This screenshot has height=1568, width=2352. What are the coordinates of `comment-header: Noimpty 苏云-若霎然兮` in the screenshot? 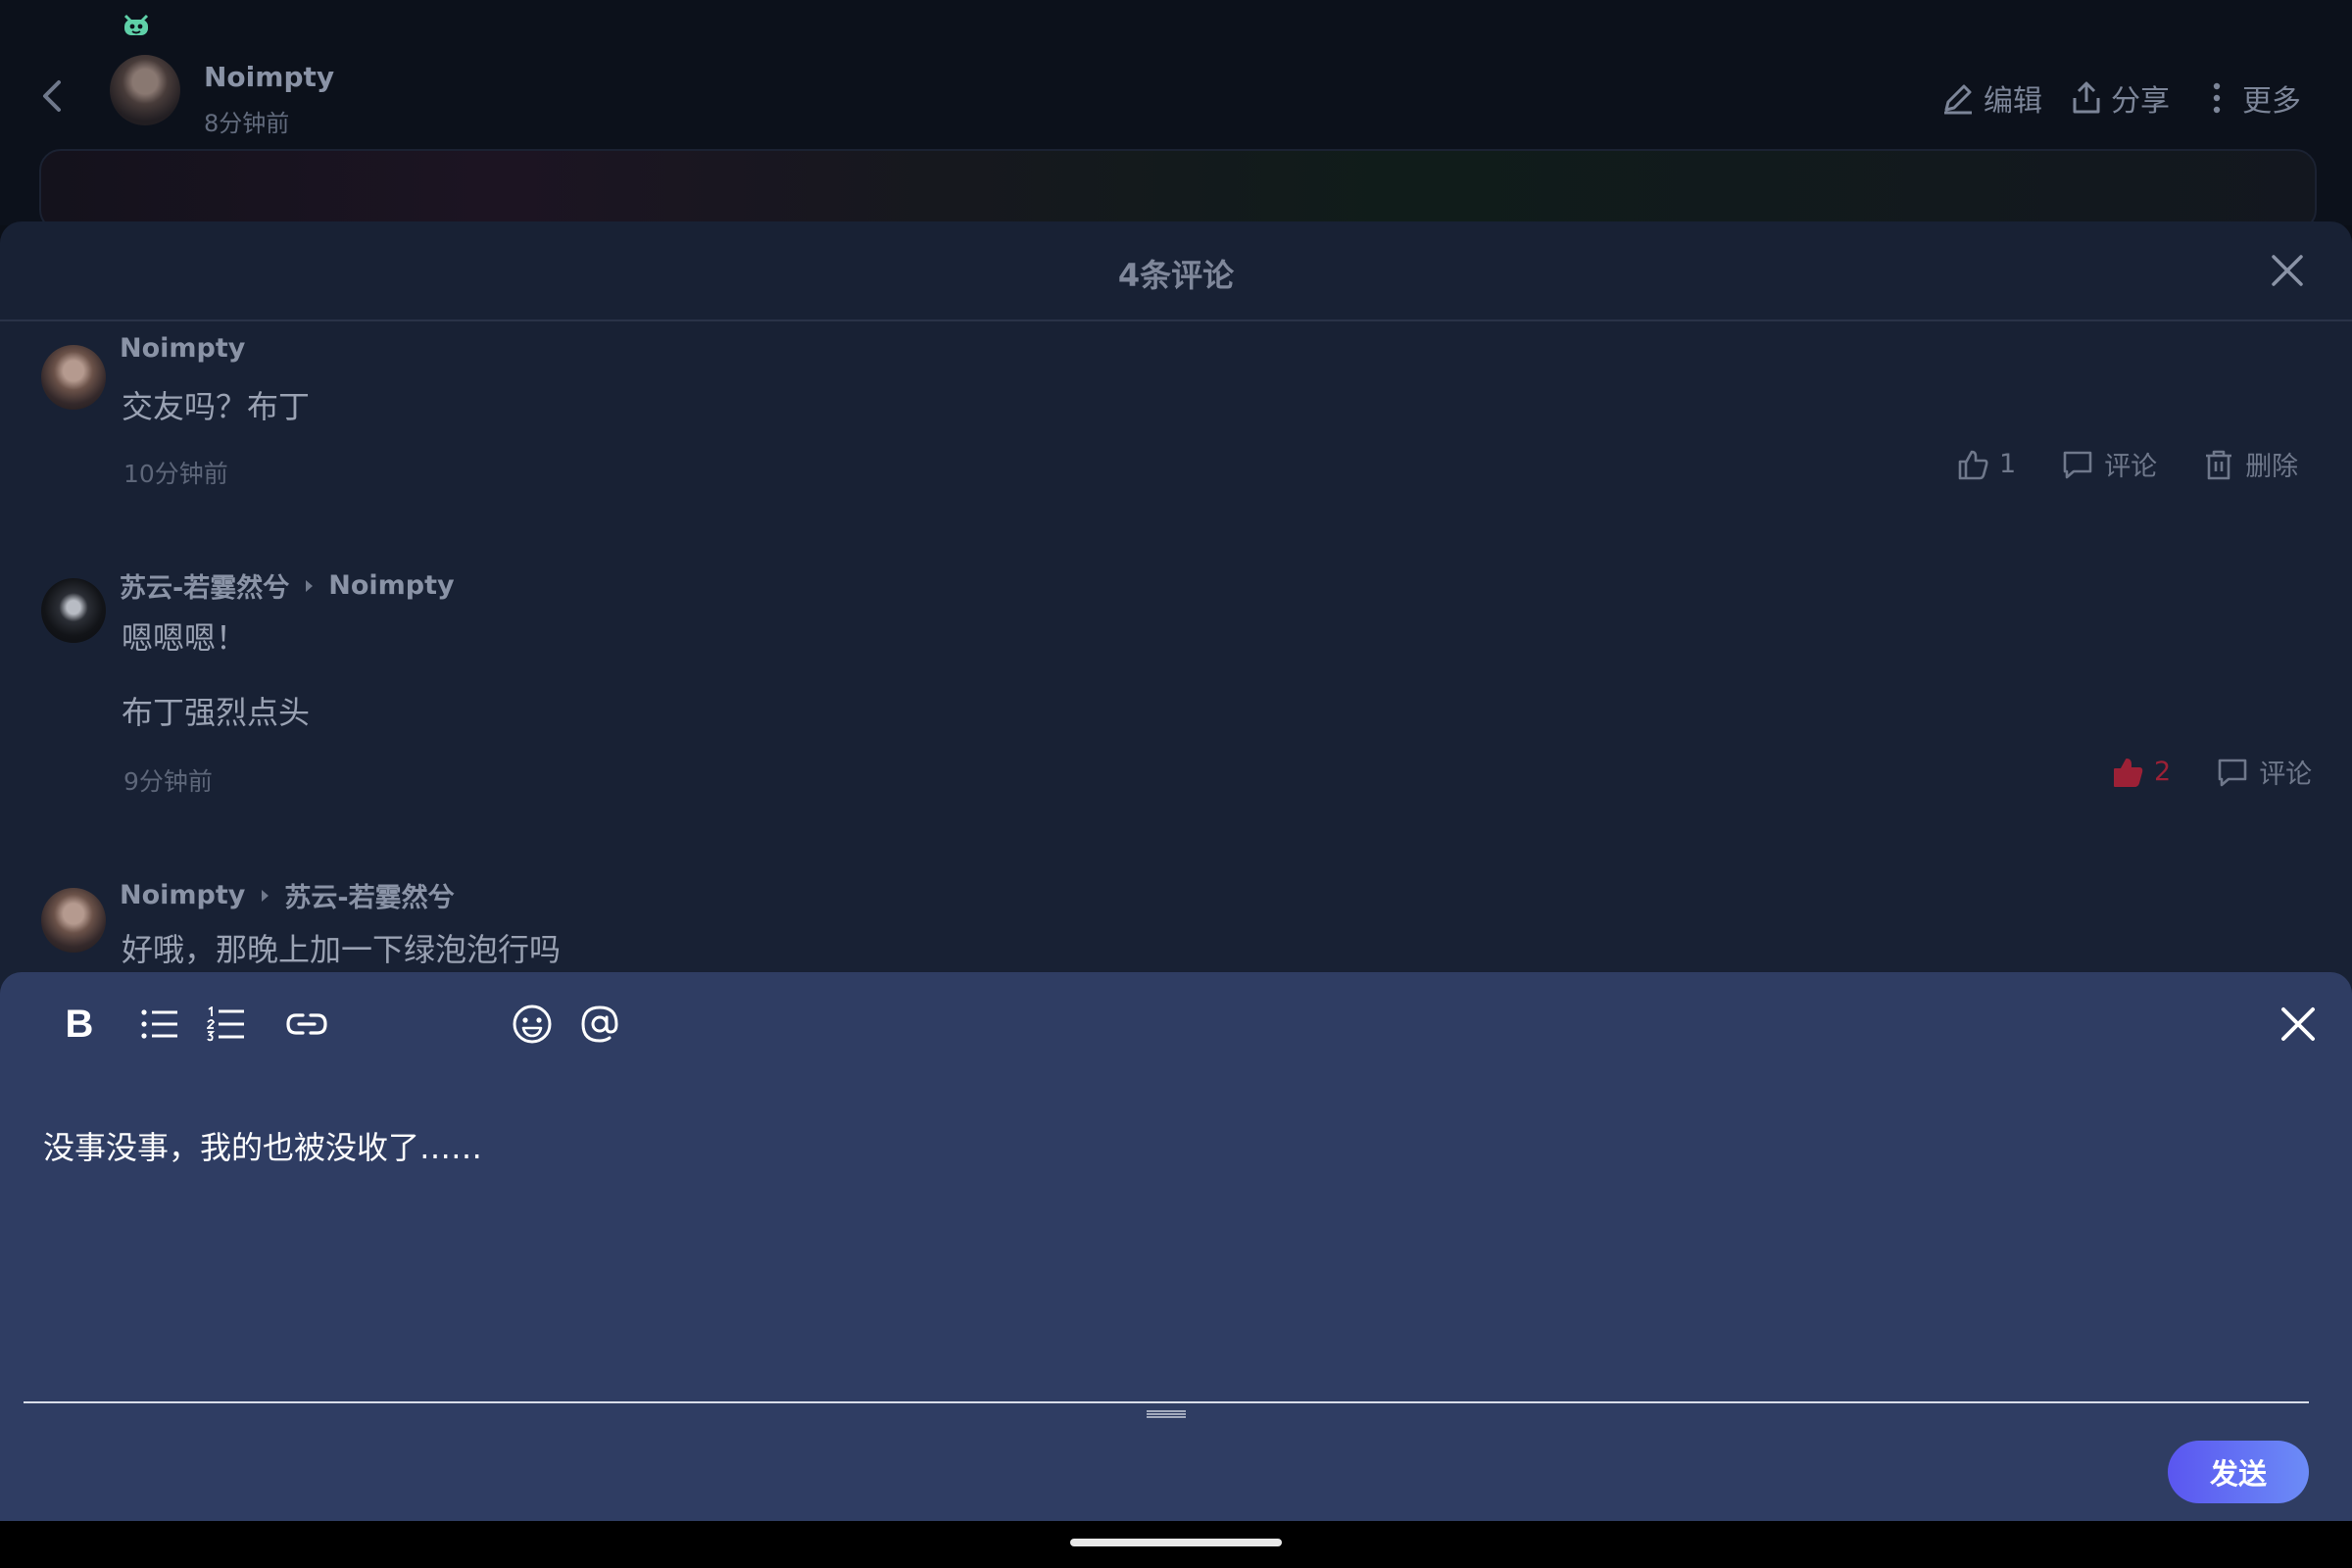 It's located at (287, 895).